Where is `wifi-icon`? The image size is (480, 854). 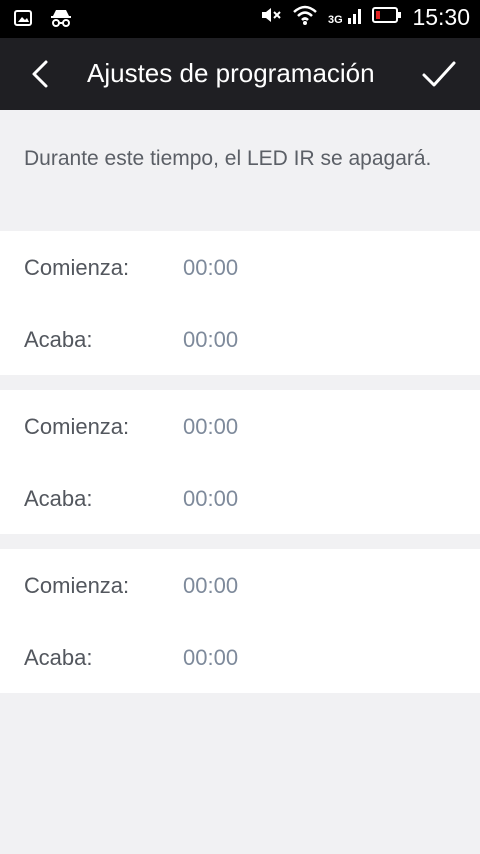
wifi-icon is located at coordinates (305, 17).